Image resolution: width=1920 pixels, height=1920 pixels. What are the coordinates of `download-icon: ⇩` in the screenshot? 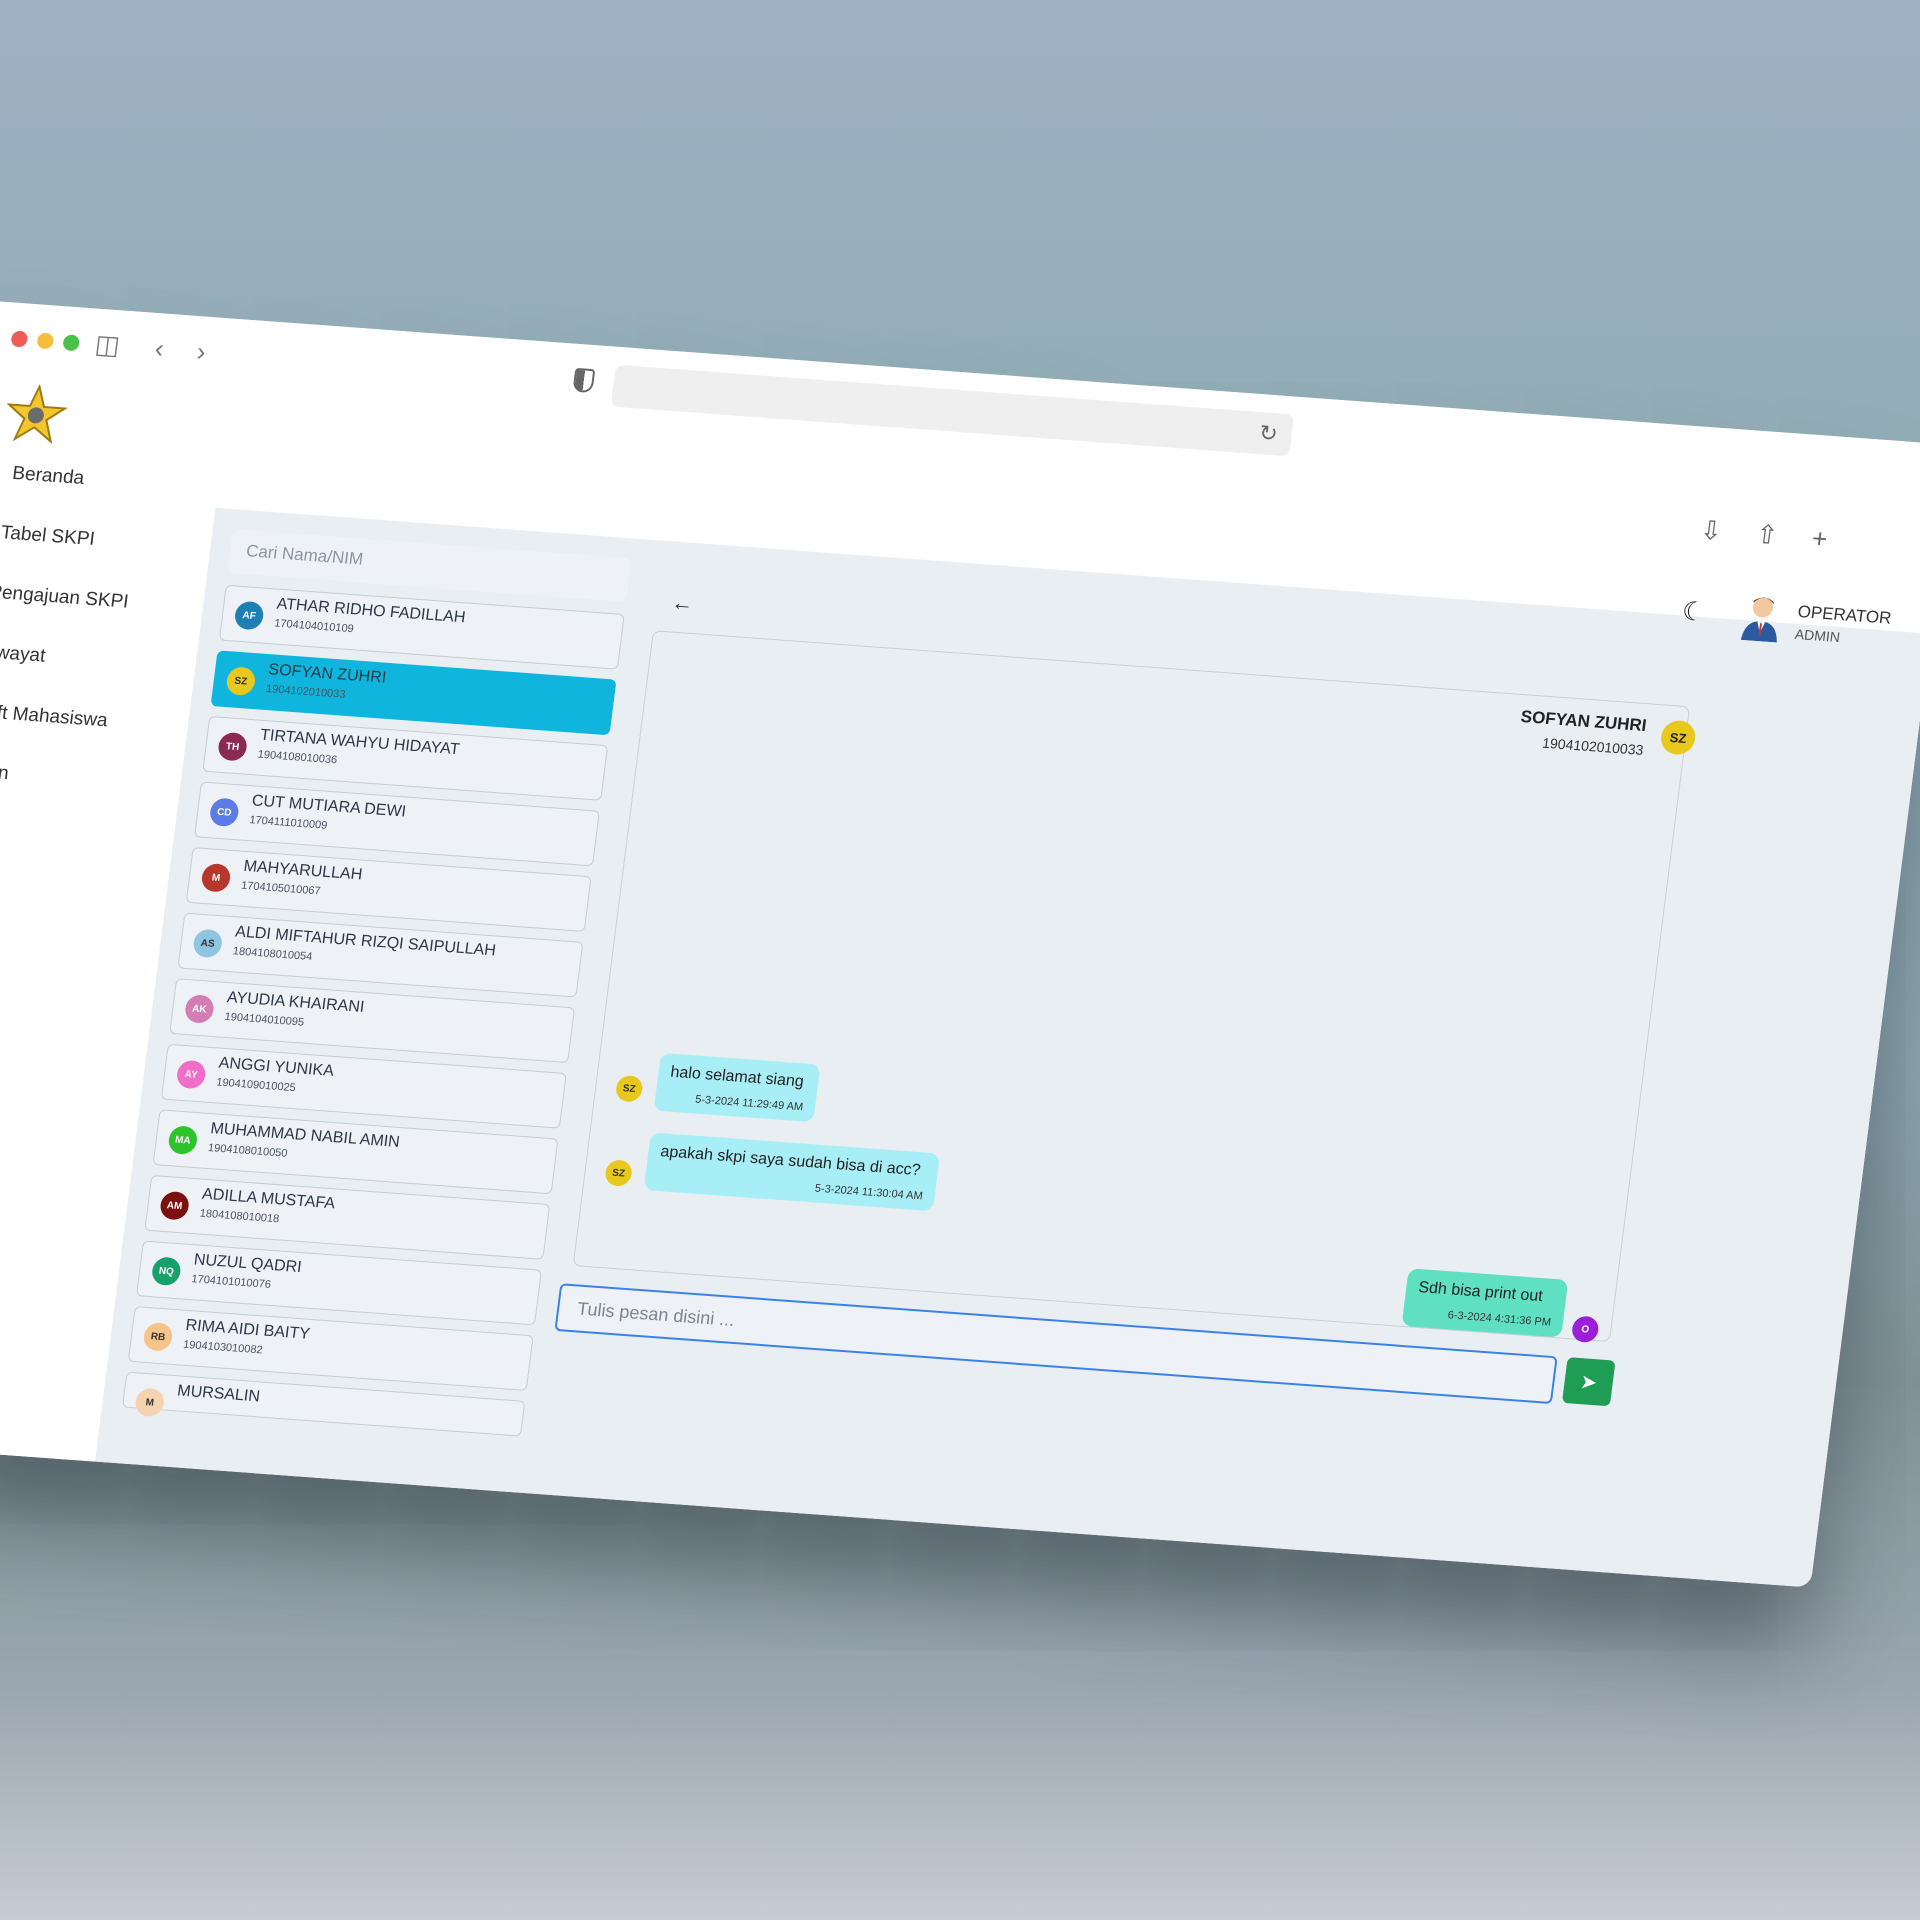 It's located at (1711, 531).